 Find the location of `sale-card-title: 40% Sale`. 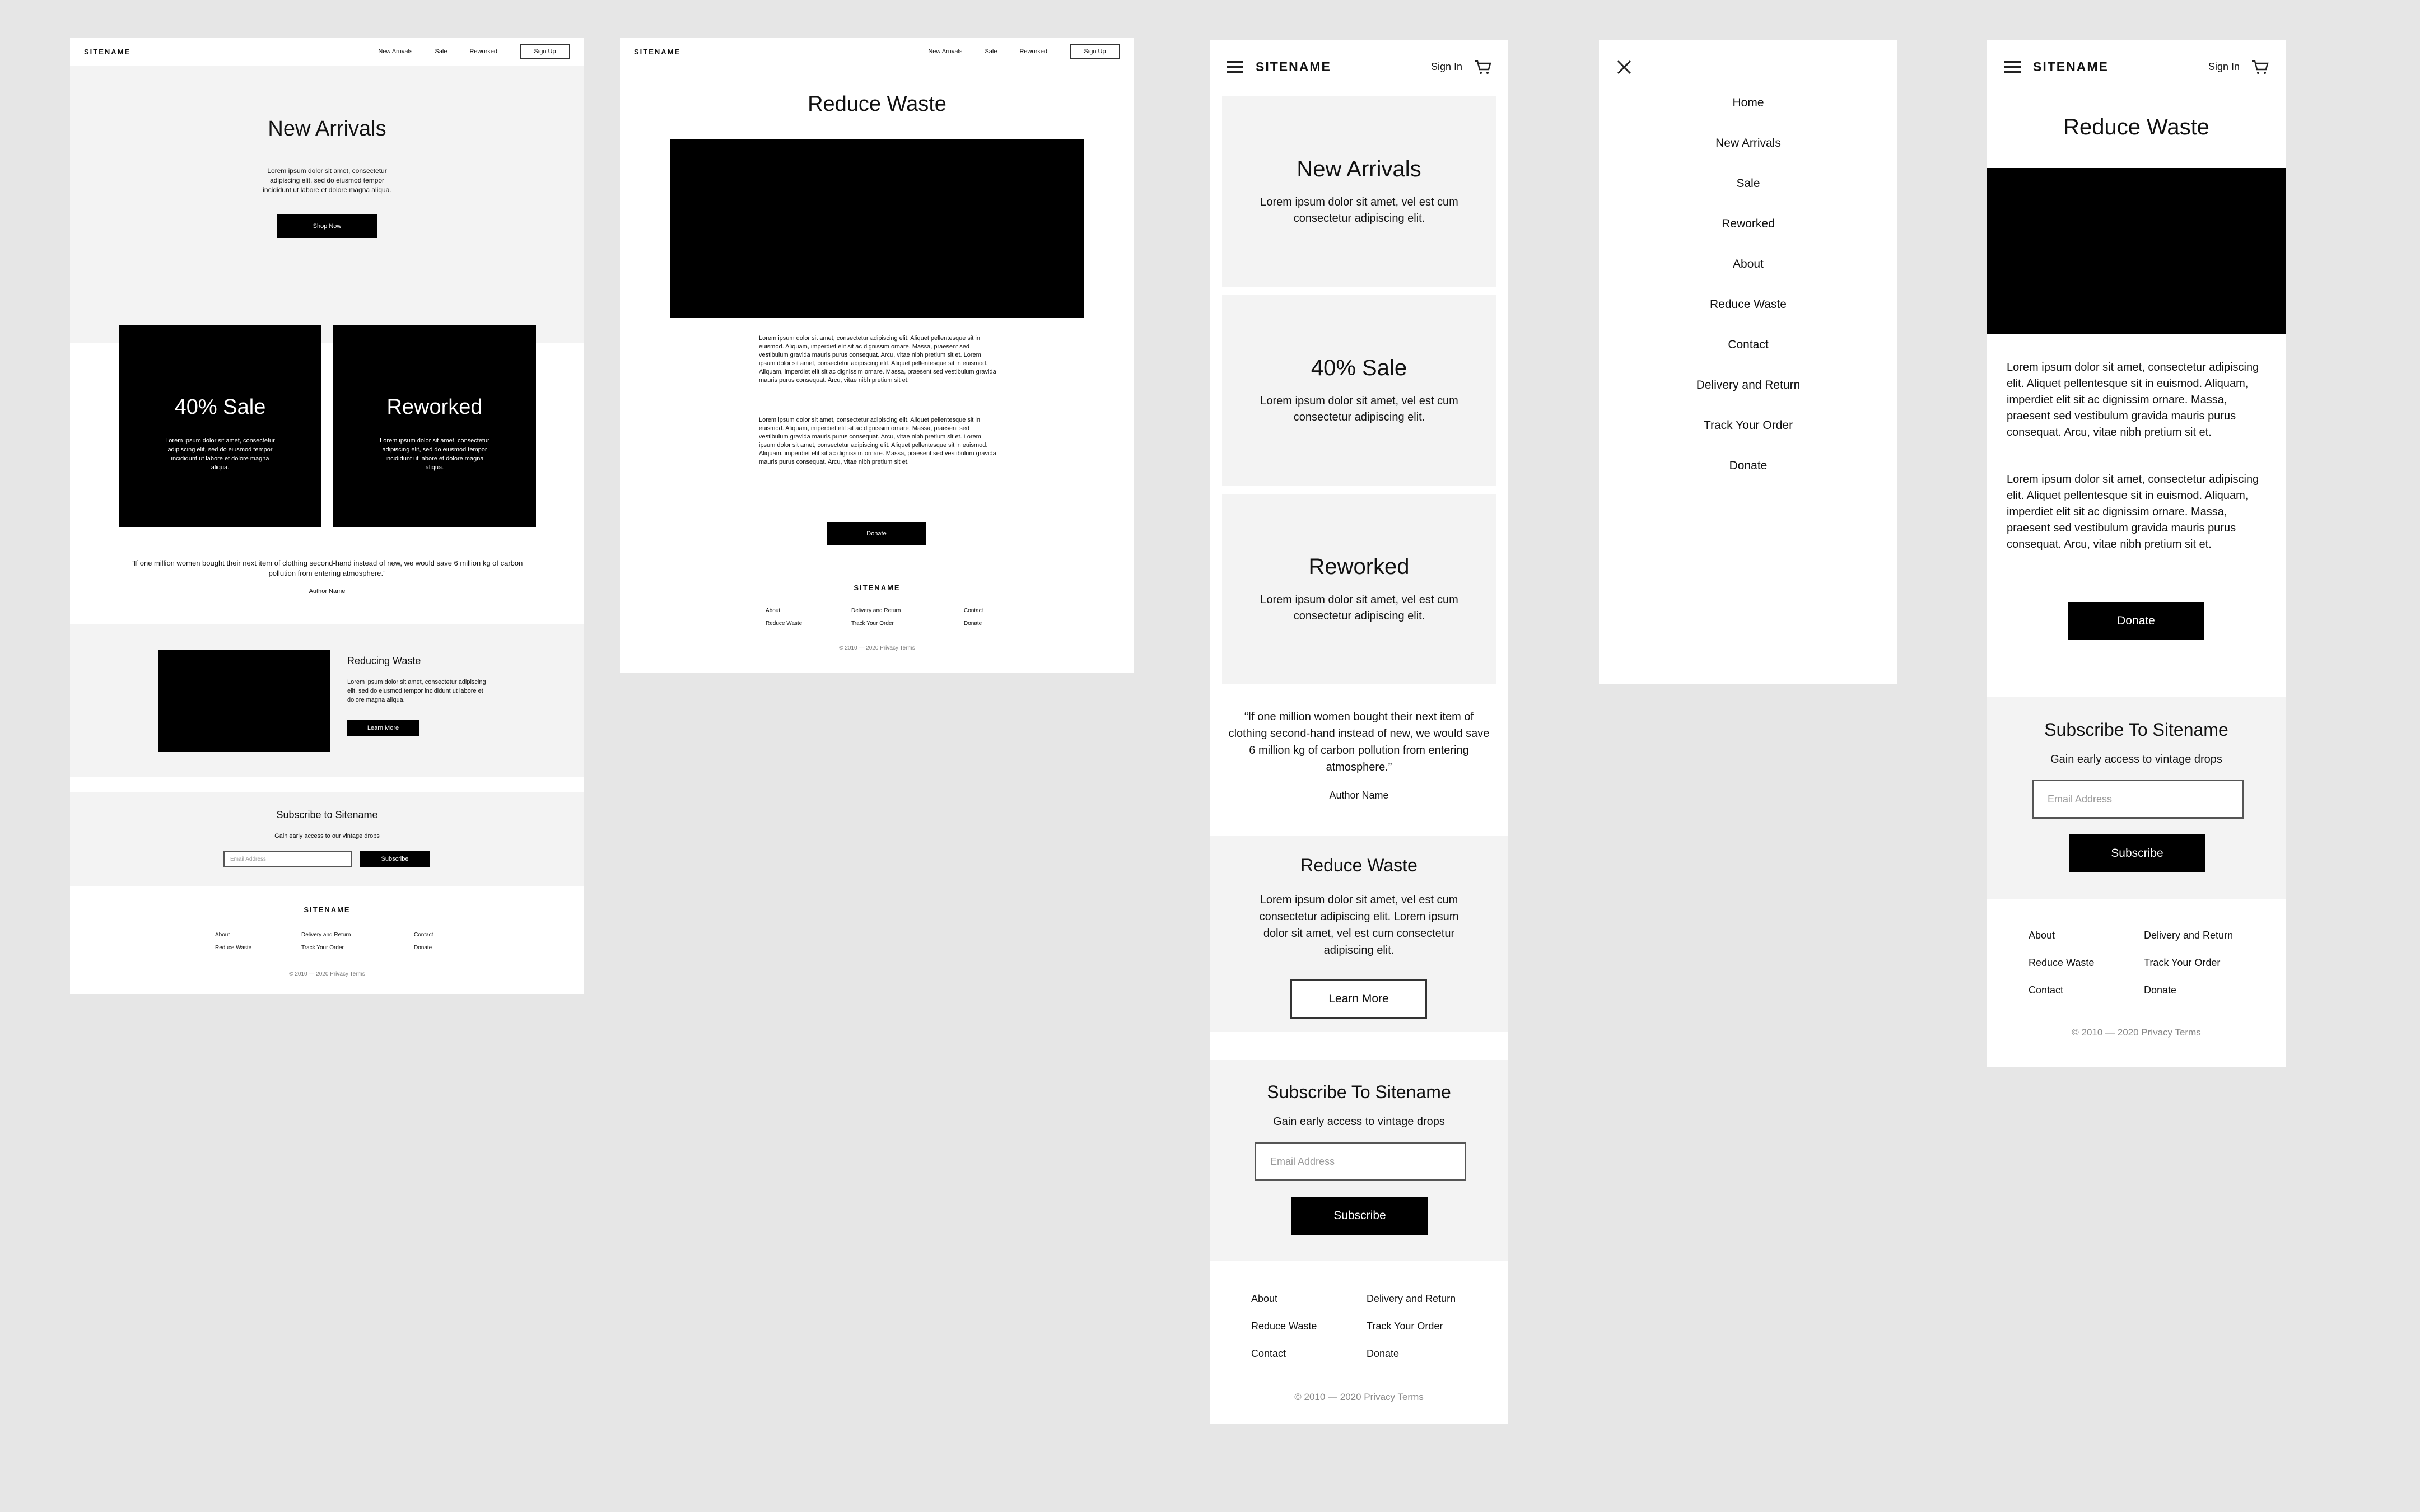

sale-card-title: 40% Sale is located at coordinates (220, 407).